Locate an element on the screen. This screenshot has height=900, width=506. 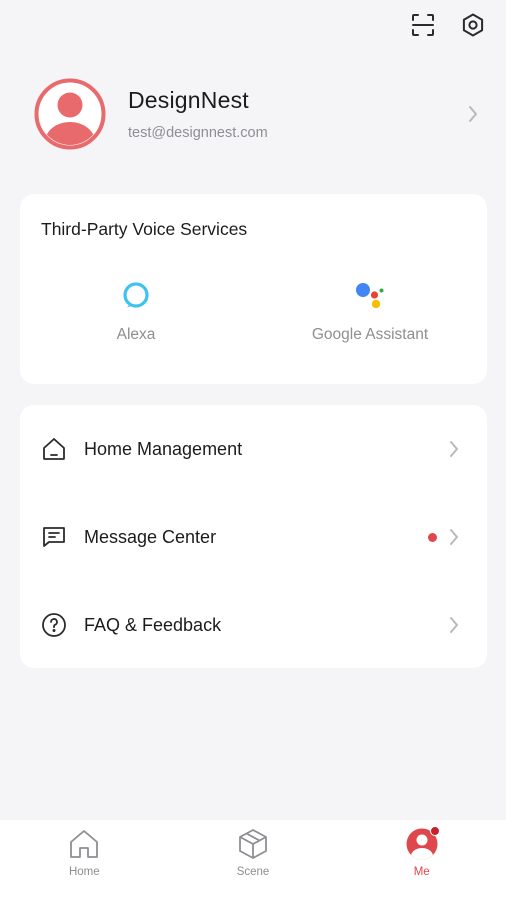
menu-item-message-center: Message Center is located at coordinates (253, 537).